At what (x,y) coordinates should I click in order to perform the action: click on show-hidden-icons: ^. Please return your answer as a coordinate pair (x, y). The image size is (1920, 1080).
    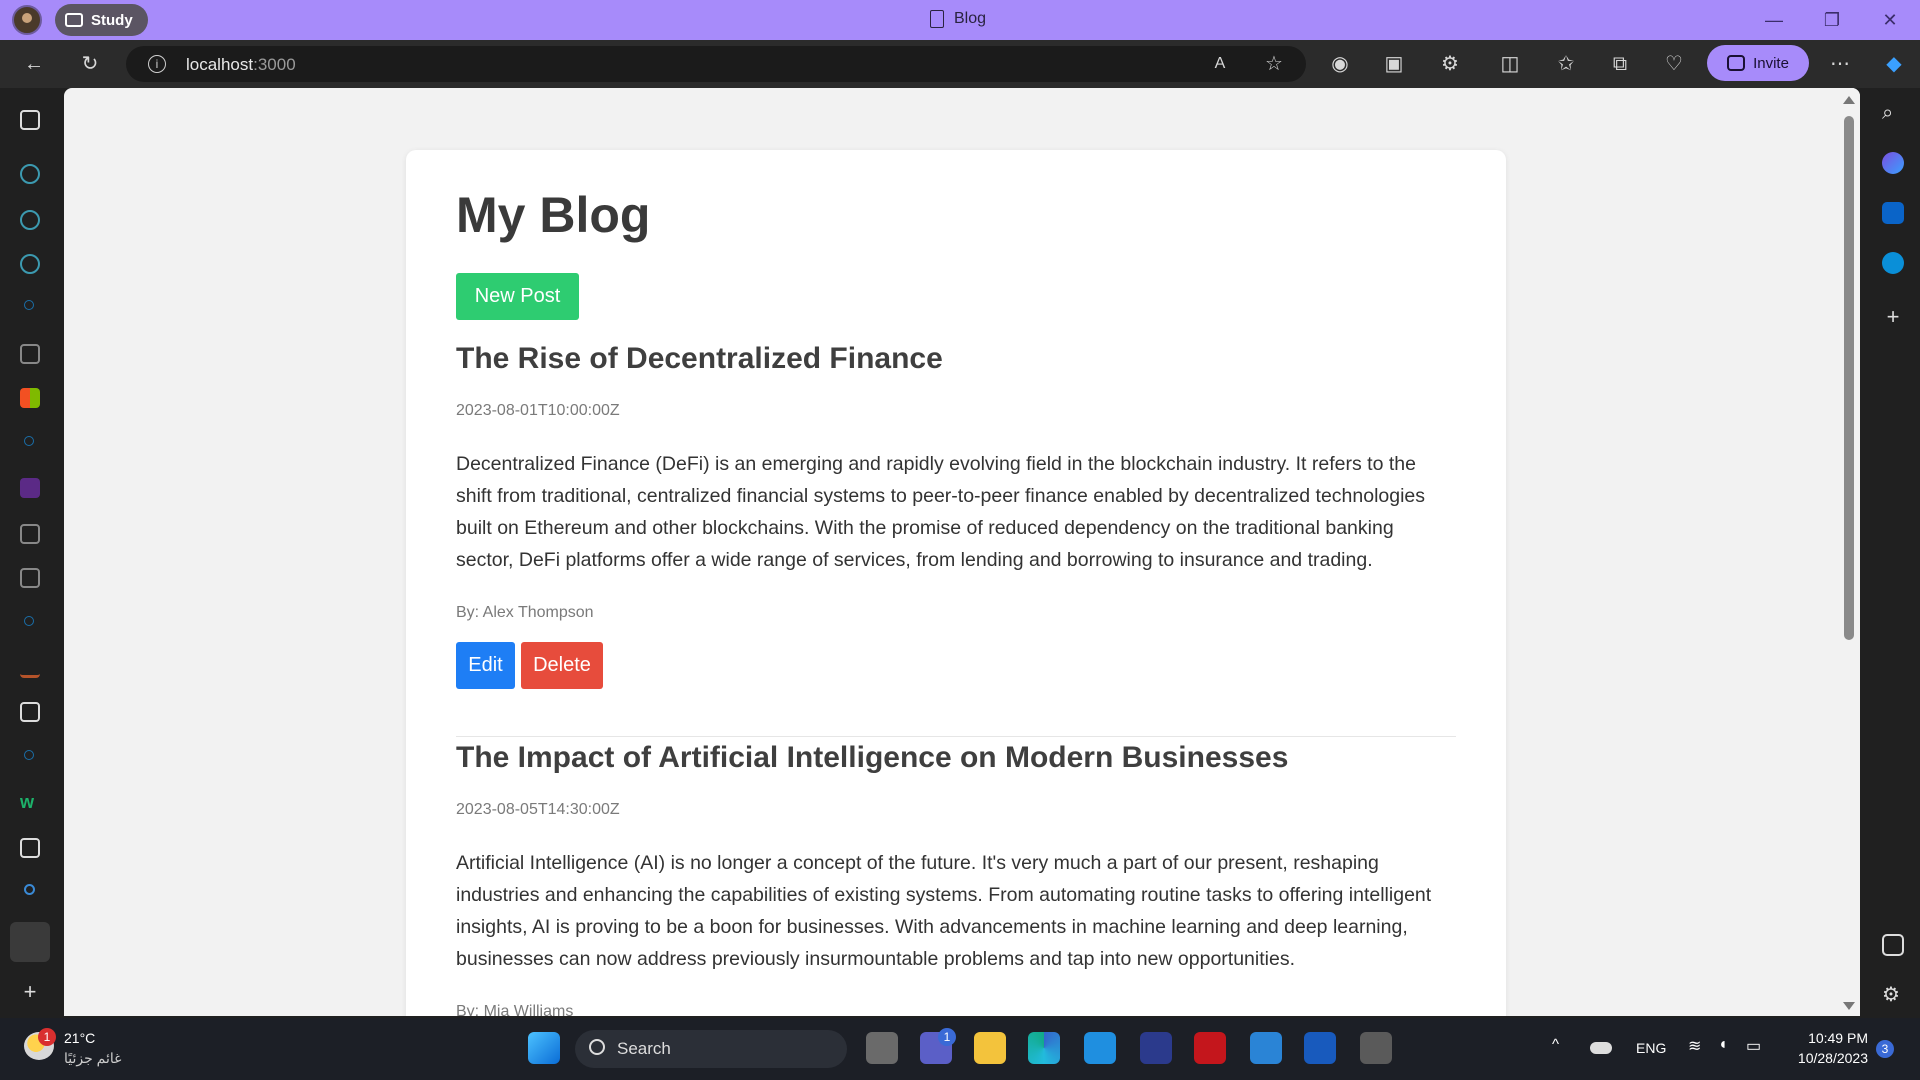
    Looking at the image, I should click on (1555, 1044).